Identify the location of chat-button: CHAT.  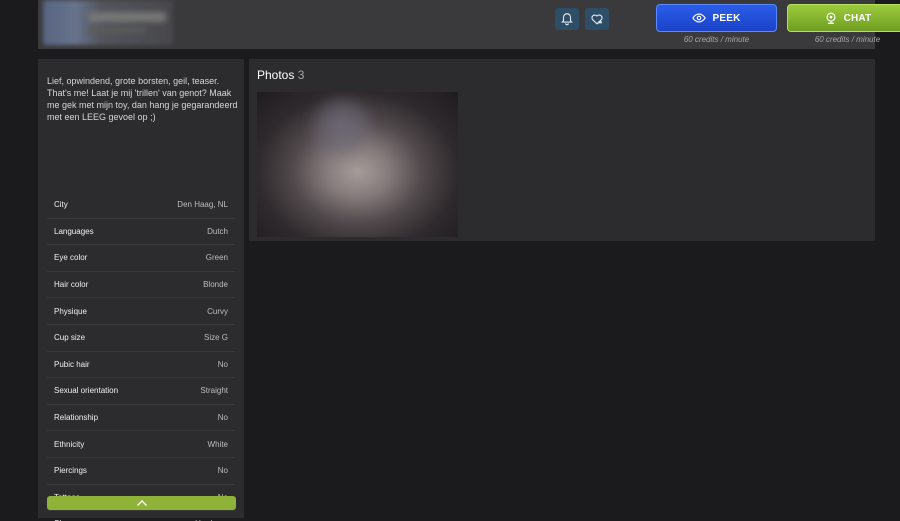
(843, 18).